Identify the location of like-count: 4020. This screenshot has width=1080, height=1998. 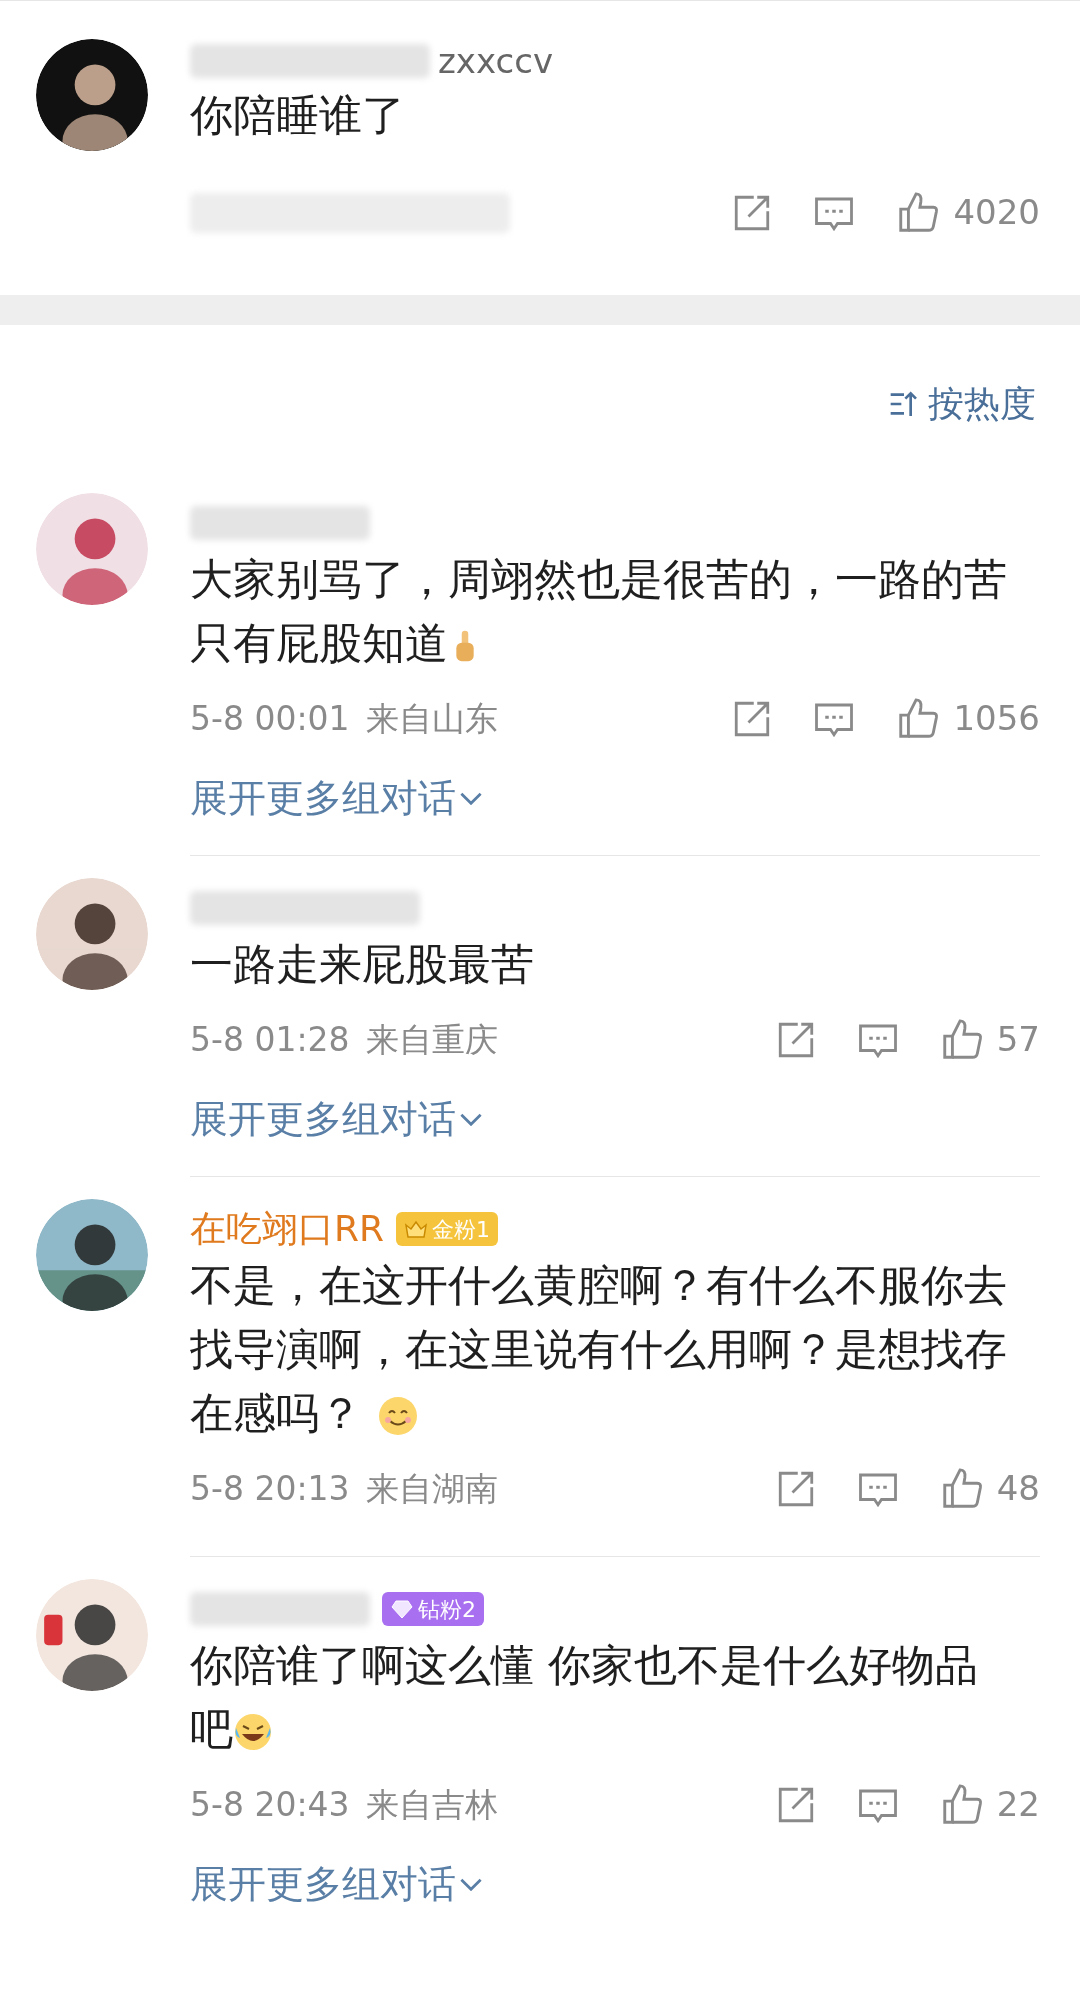
(996, 212).